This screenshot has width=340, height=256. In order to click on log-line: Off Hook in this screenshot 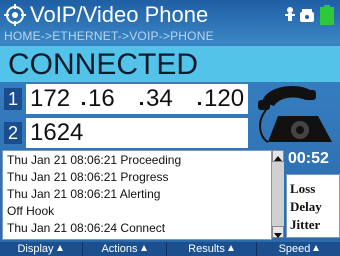, I will do `click(31, 211)`.